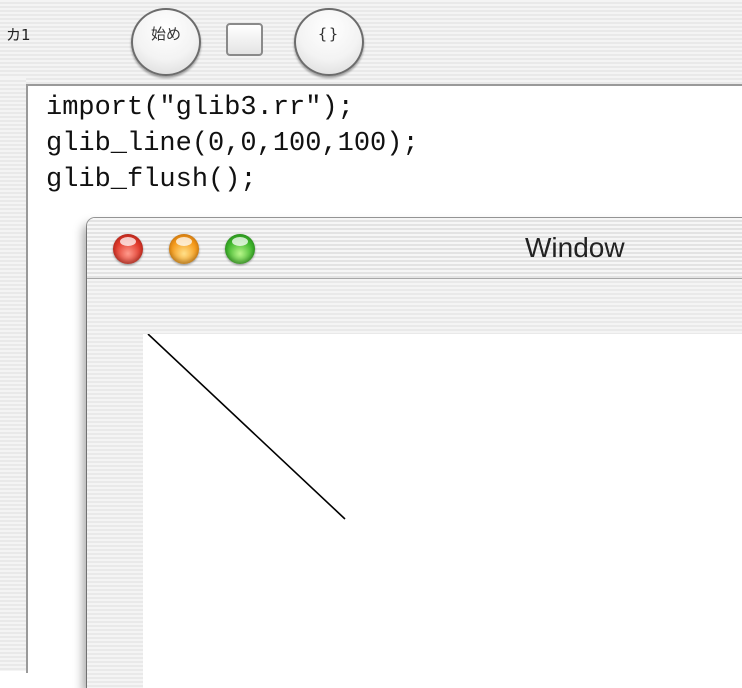  What do you see at coordinates (165, 33) in the screenshot?
I see `start-button-label: 始め` at bounding box center [165, 33].